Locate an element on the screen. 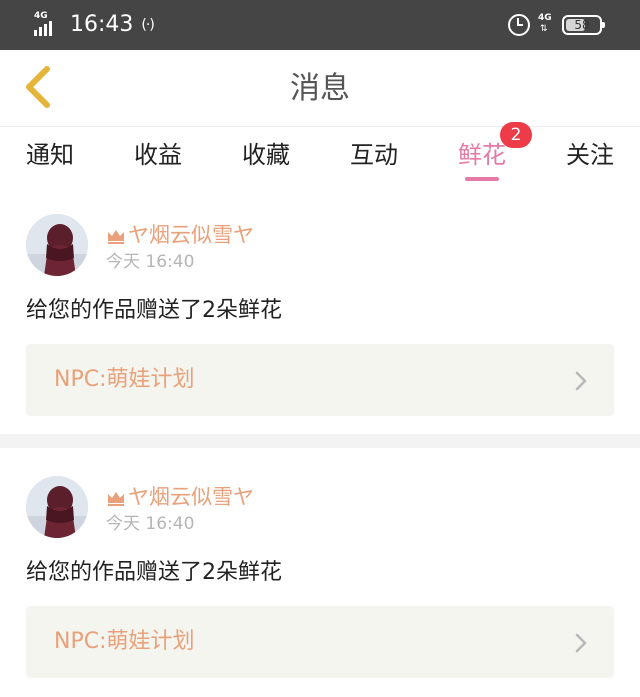 This screenshot has height=697, width=640. active-tab-indicator is located at coordinates (482, 179).